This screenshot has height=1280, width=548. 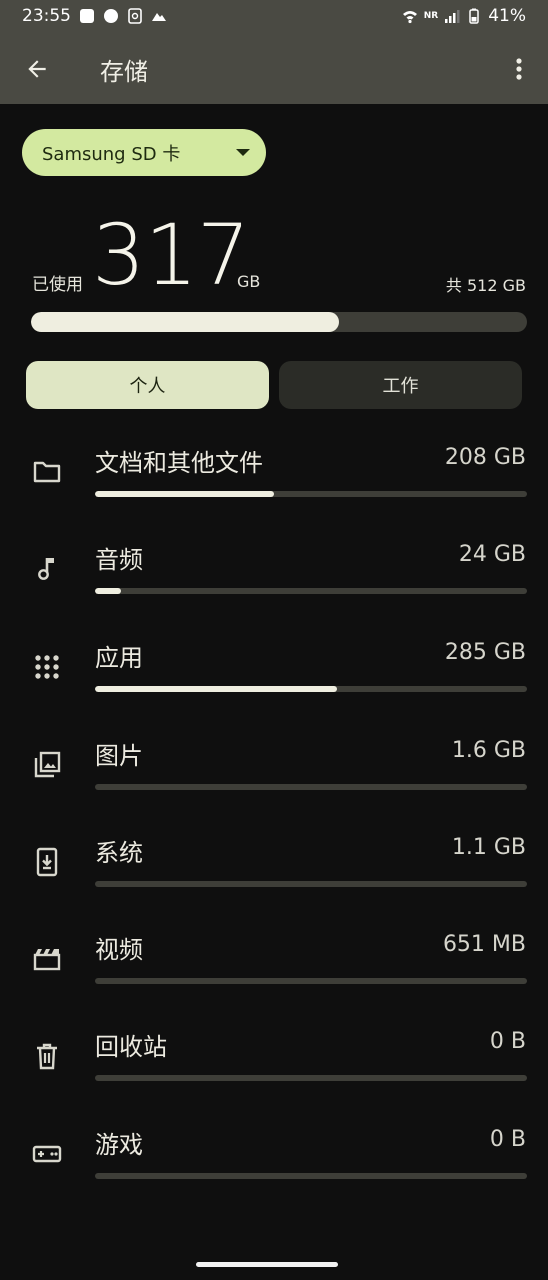 I want to click on total-capacity: 共 512 GB, so click(x=485, y=285).